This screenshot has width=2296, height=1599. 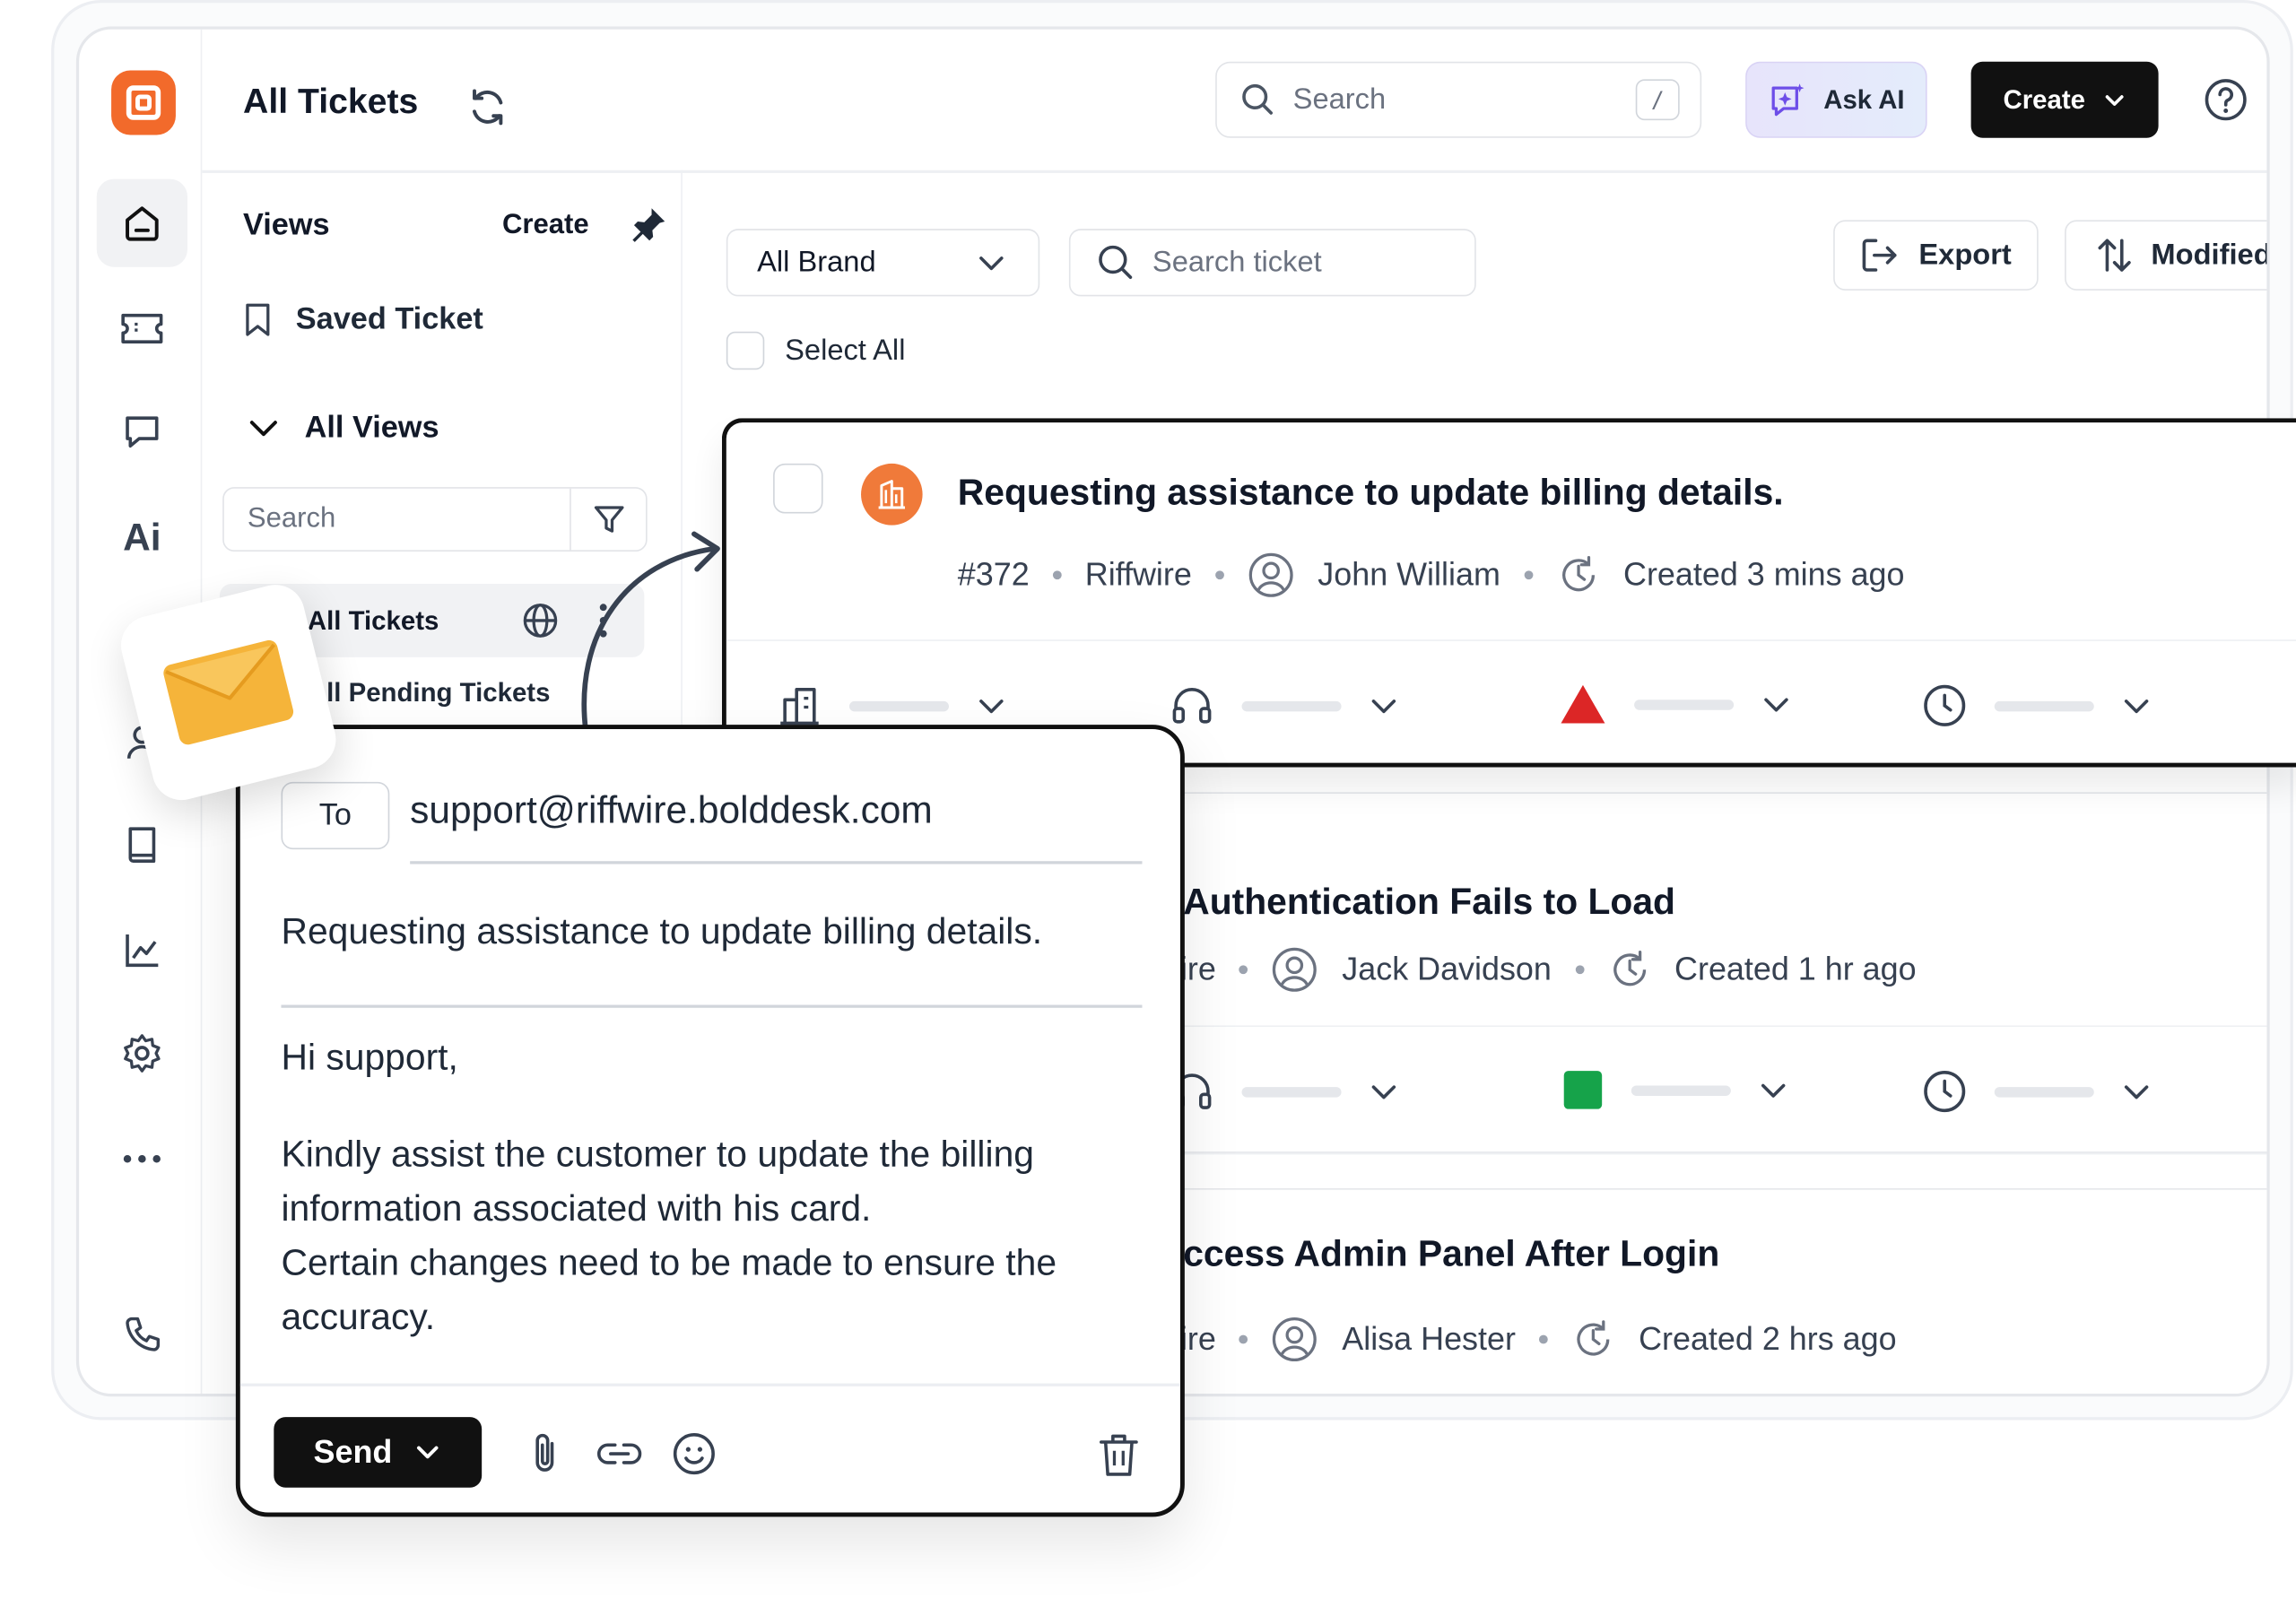 What do you see at coordinates (342, 429) in the screenshot?
I see `all-views-toggle: All Views` at bounding box center [342, 429].